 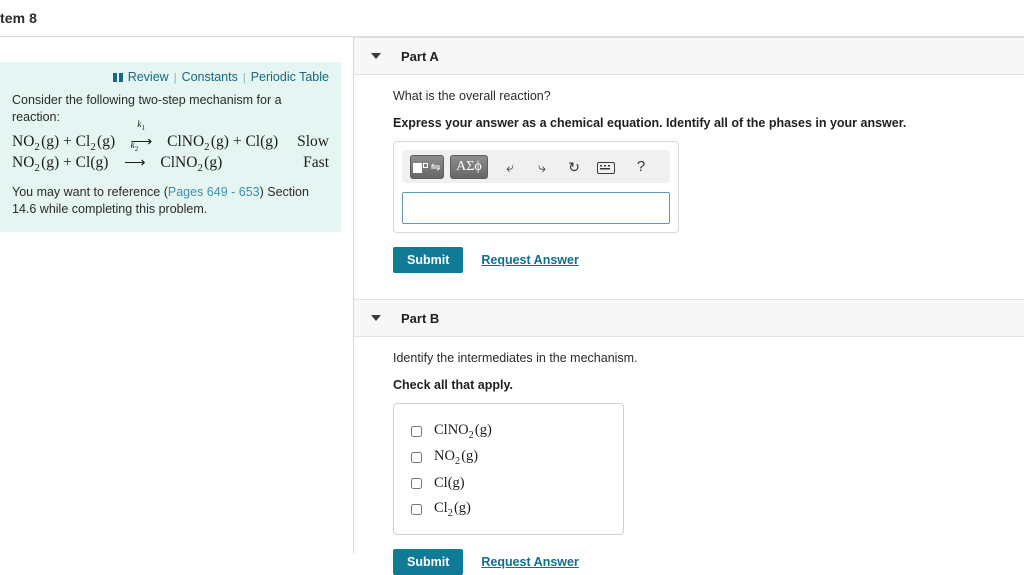 I want to click on template-glyph-icon: ⇋, so click(x=427, y=167).